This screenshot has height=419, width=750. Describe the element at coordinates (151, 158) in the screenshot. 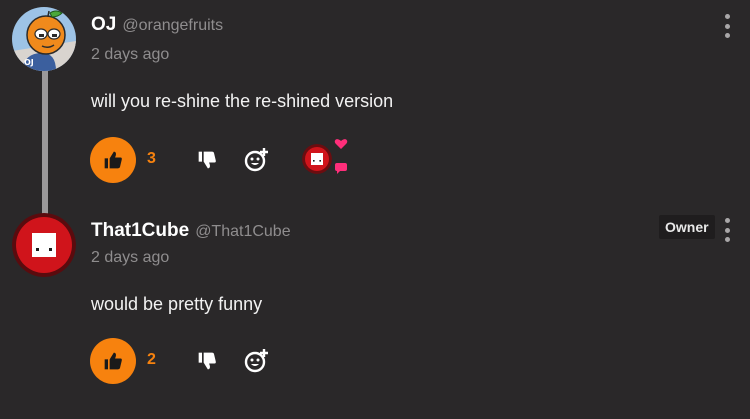

I see `like-count: 3` at that location.